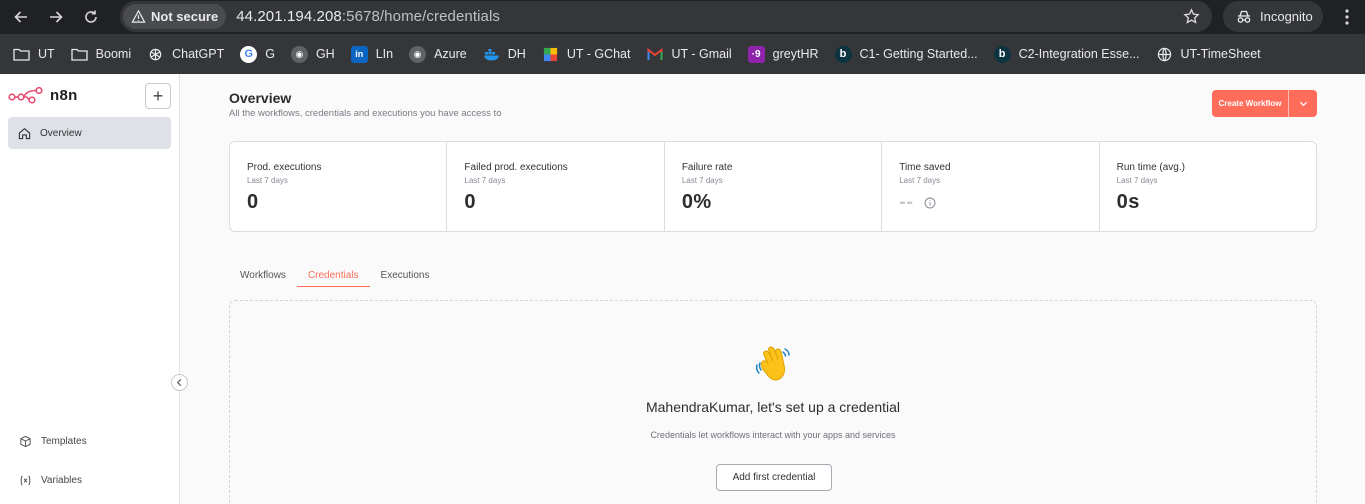 The height and width of the screenshot is (504, 1365). I want to click on bookmark-gh: ◉ GH, so click(312, 54).